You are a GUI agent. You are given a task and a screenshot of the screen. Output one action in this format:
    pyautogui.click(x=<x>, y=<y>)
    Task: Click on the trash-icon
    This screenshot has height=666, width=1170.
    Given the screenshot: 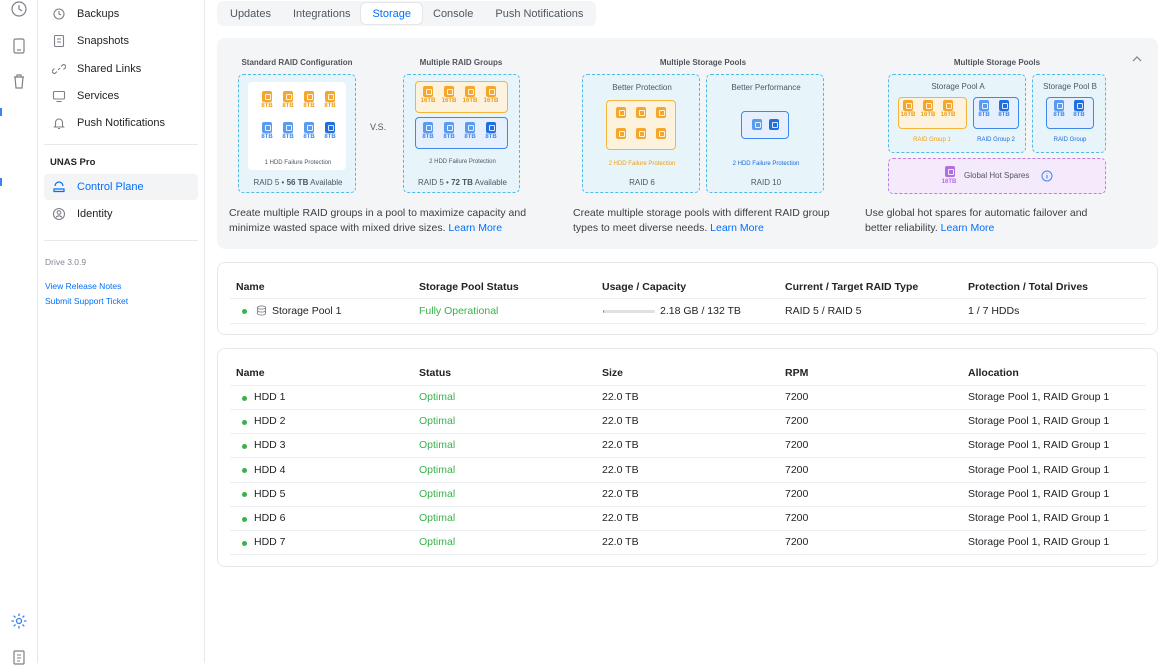 What is the action you would take?
    pyautogui.click(x=19, y=81)
    